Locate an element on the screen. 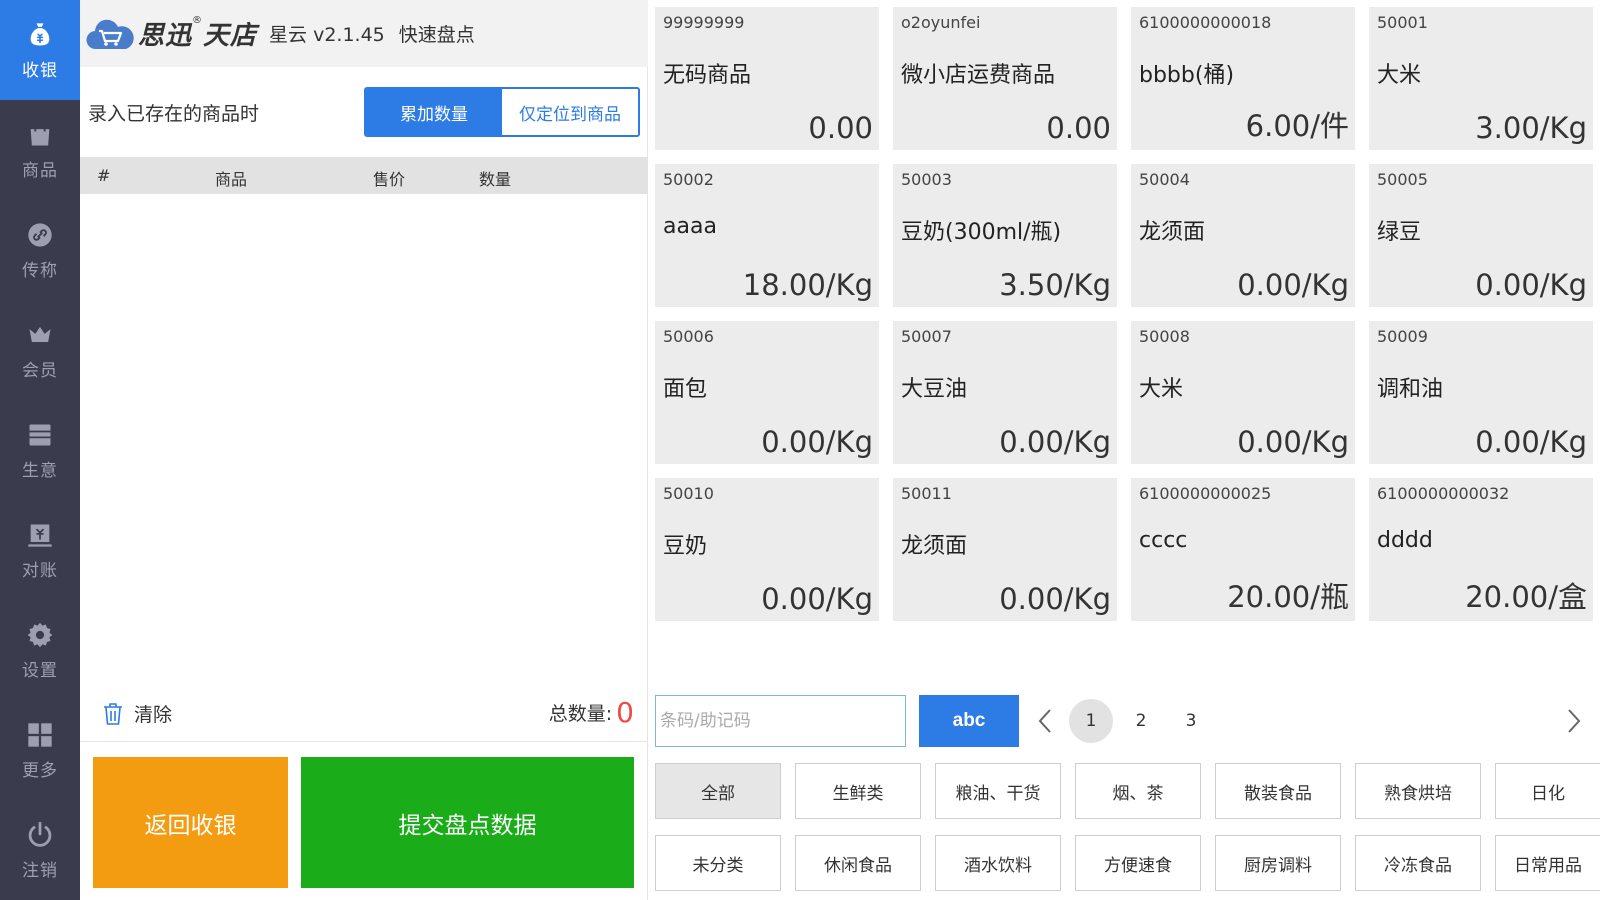 Image resolution: width=1600 pixels, height=900 pixels. entry-mode-toggle: 累加数量 仅定位到商品 is located at coordinates (502, 112).